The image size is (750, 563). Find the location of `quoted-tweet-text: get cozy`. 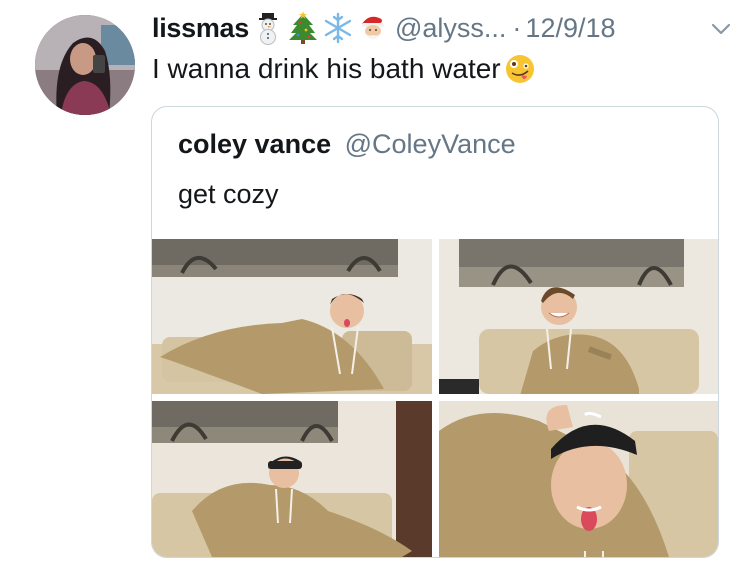

quoted-tweet-text: get cozy is located at coordinates (228, 194).